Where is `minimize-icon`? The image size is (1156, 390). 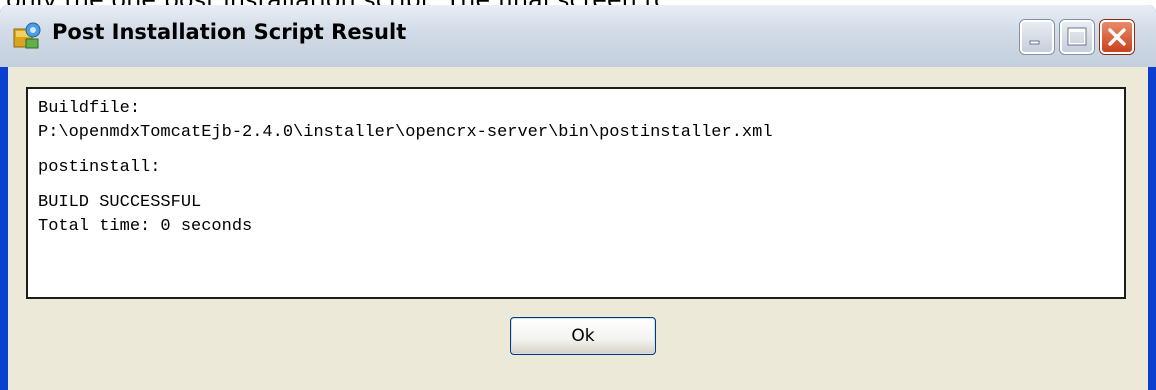
minimize-icon is located at coordinates (1034, 42).